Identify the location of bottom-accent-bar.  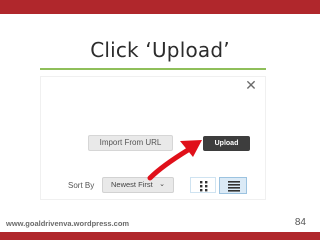
(160, 236).